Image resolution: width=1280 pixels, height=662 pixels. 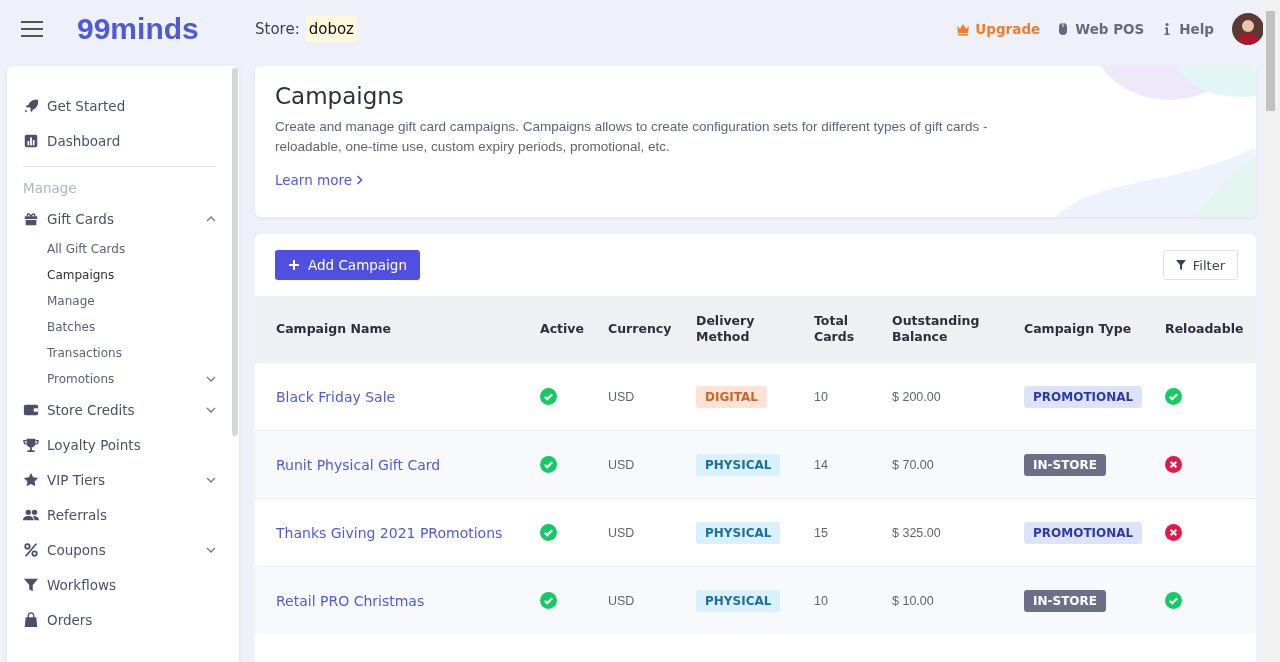 What do you see at coordinates (642, 329) in the screenshot?
I see `column-header: Currency` at bounding box center [642, 329].